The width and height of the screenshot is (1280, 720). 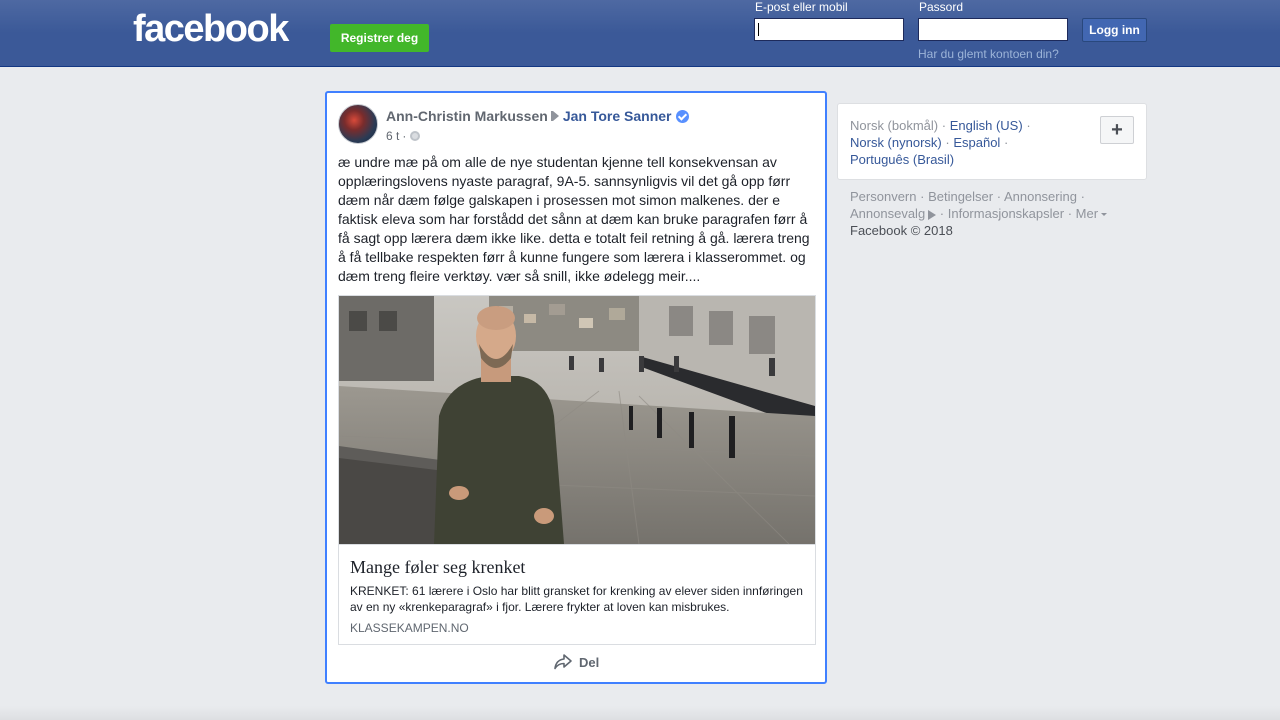 What do you see at coordinates (392, 136) in the screenshot?
I see `post-timestamp: 6 t` at bounding box center [392, 136].